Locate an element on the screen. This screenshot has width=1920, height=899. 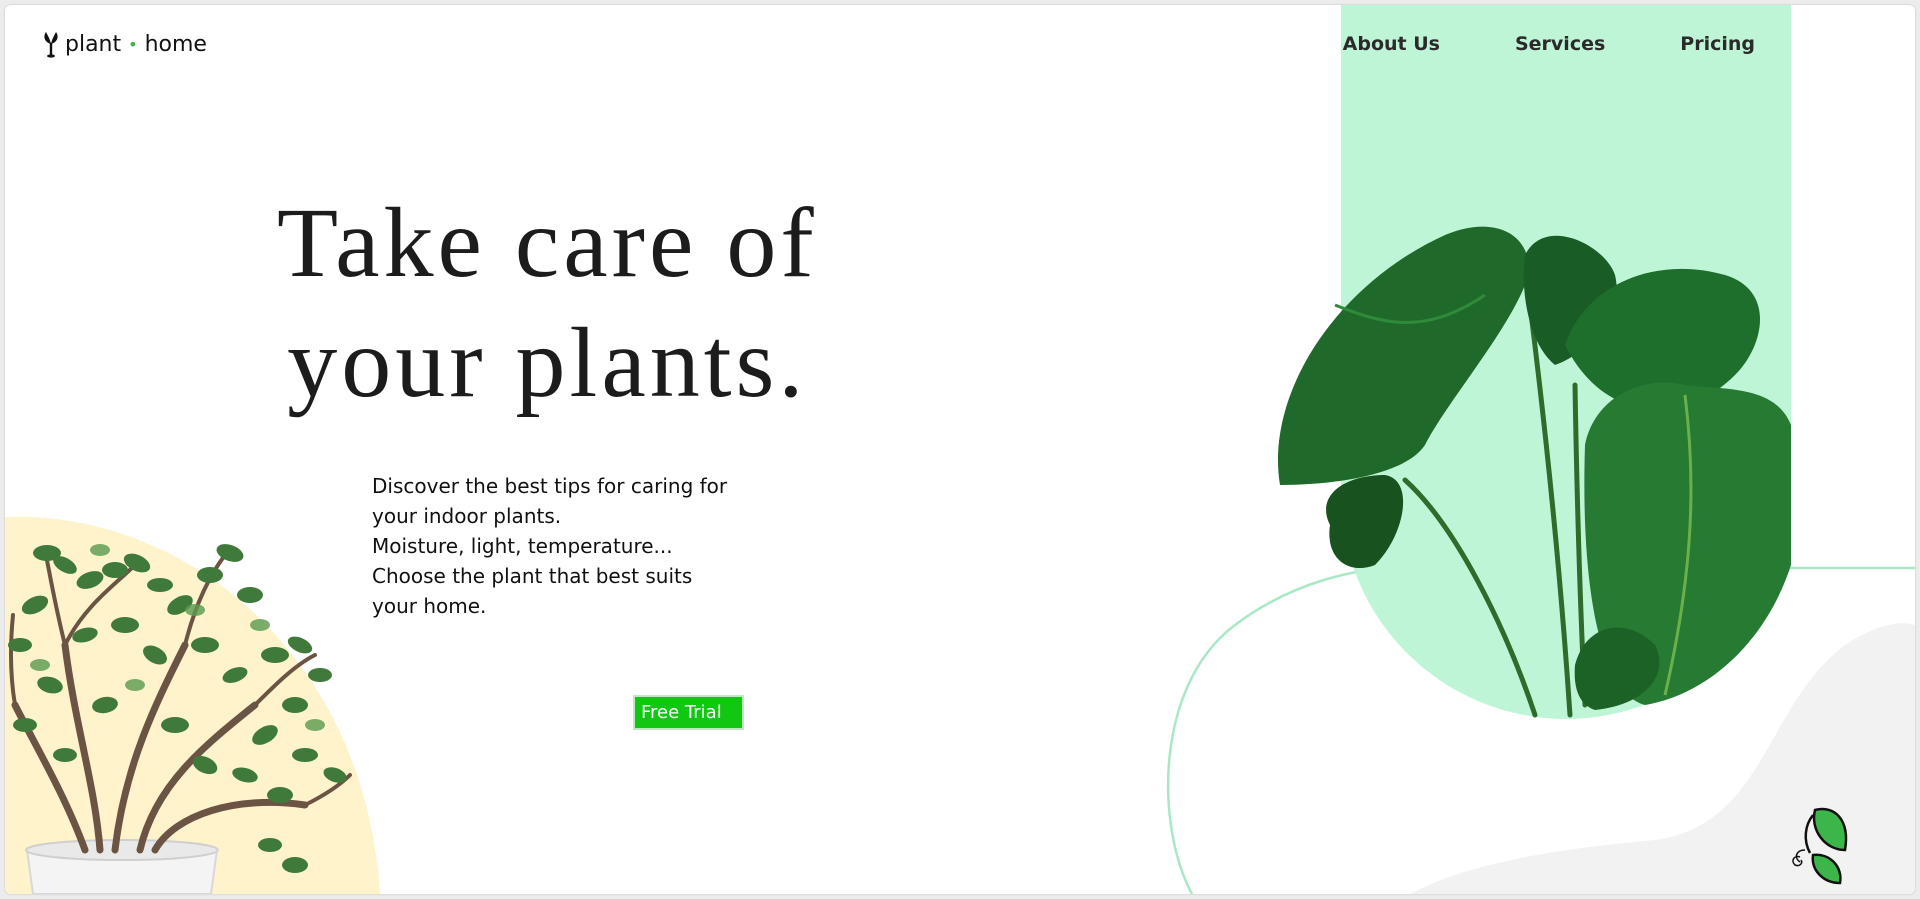
top-nav: About Us Services Pricing is located at coordinates (1549, 44).